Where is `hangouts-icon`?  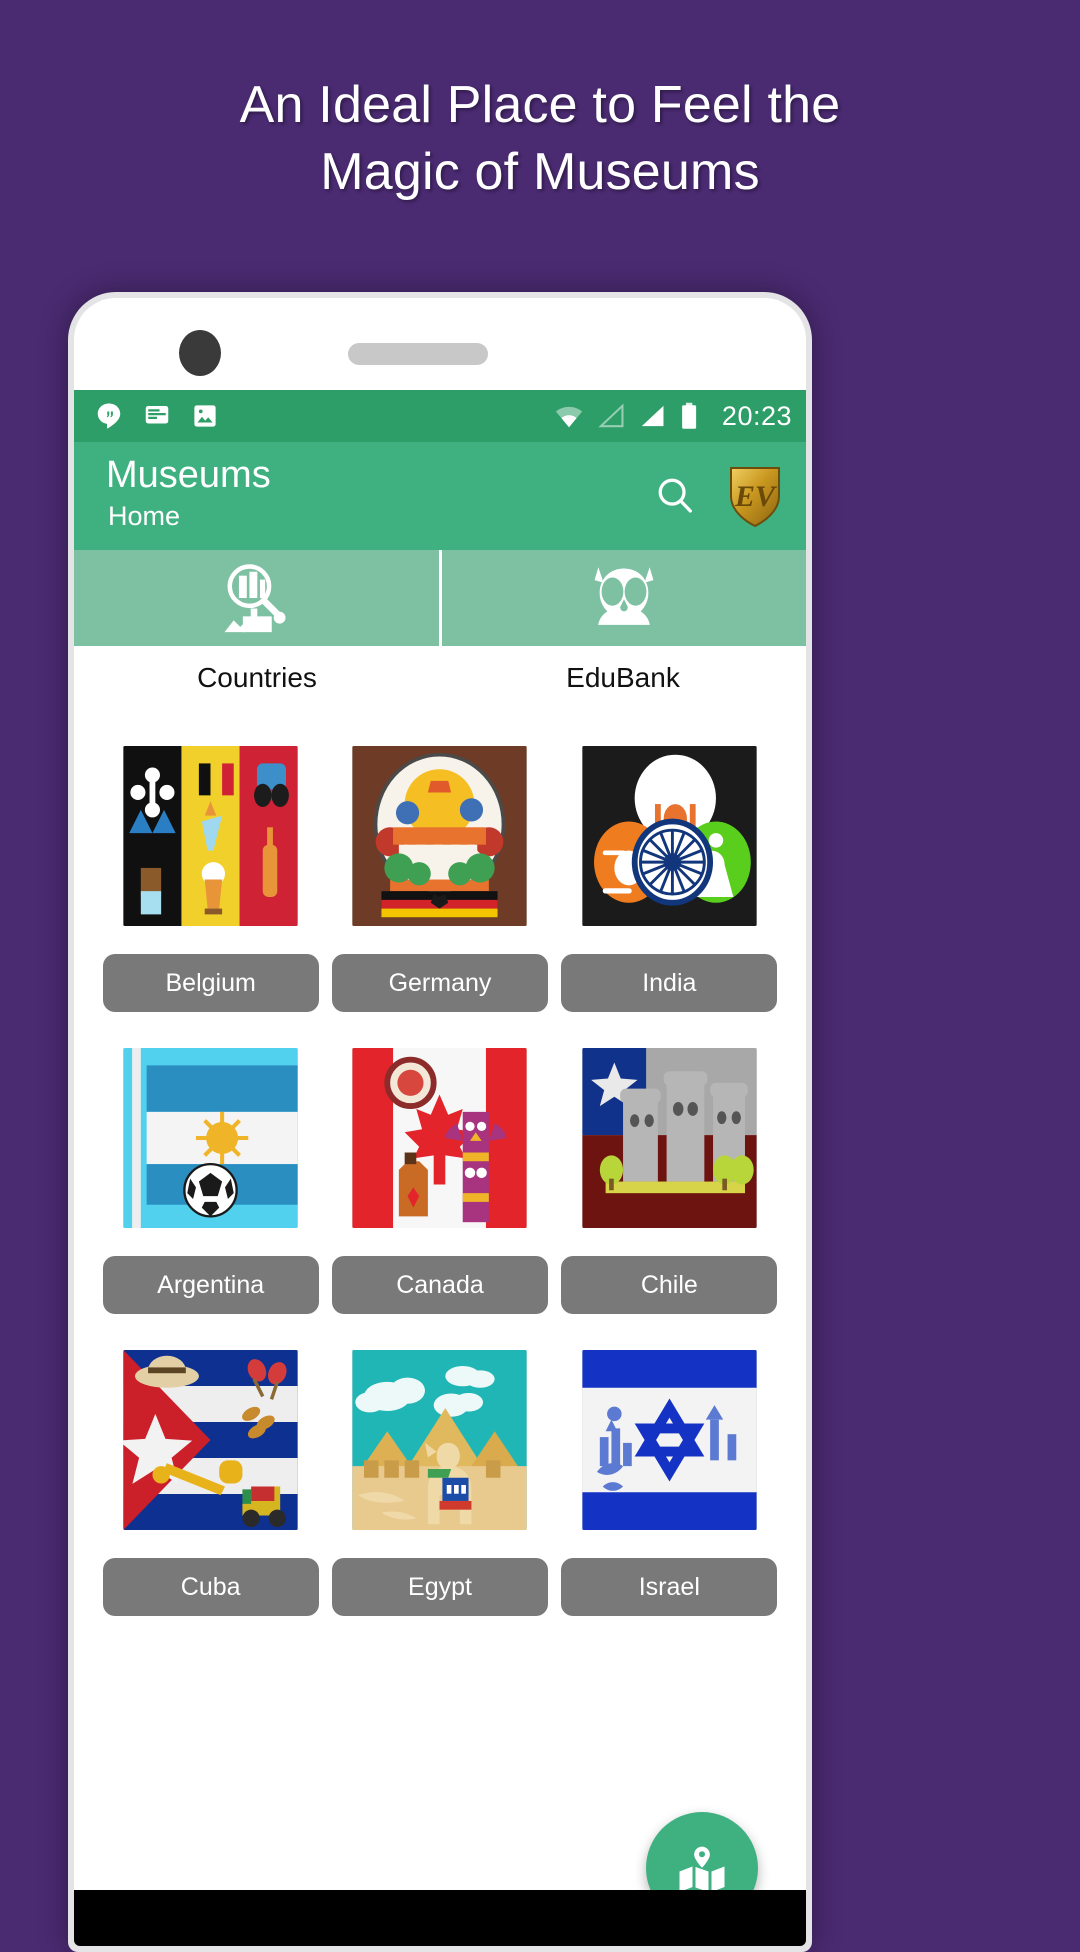 hangouts-icon is located at coordinates (109, 416).